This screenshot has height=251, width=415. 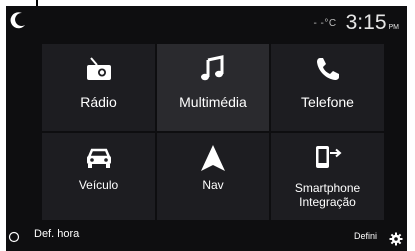 What do you see at coordinates (365, 236) in the screenshot?
I see `settings-label: Defini` at bounding box center [365, 236].